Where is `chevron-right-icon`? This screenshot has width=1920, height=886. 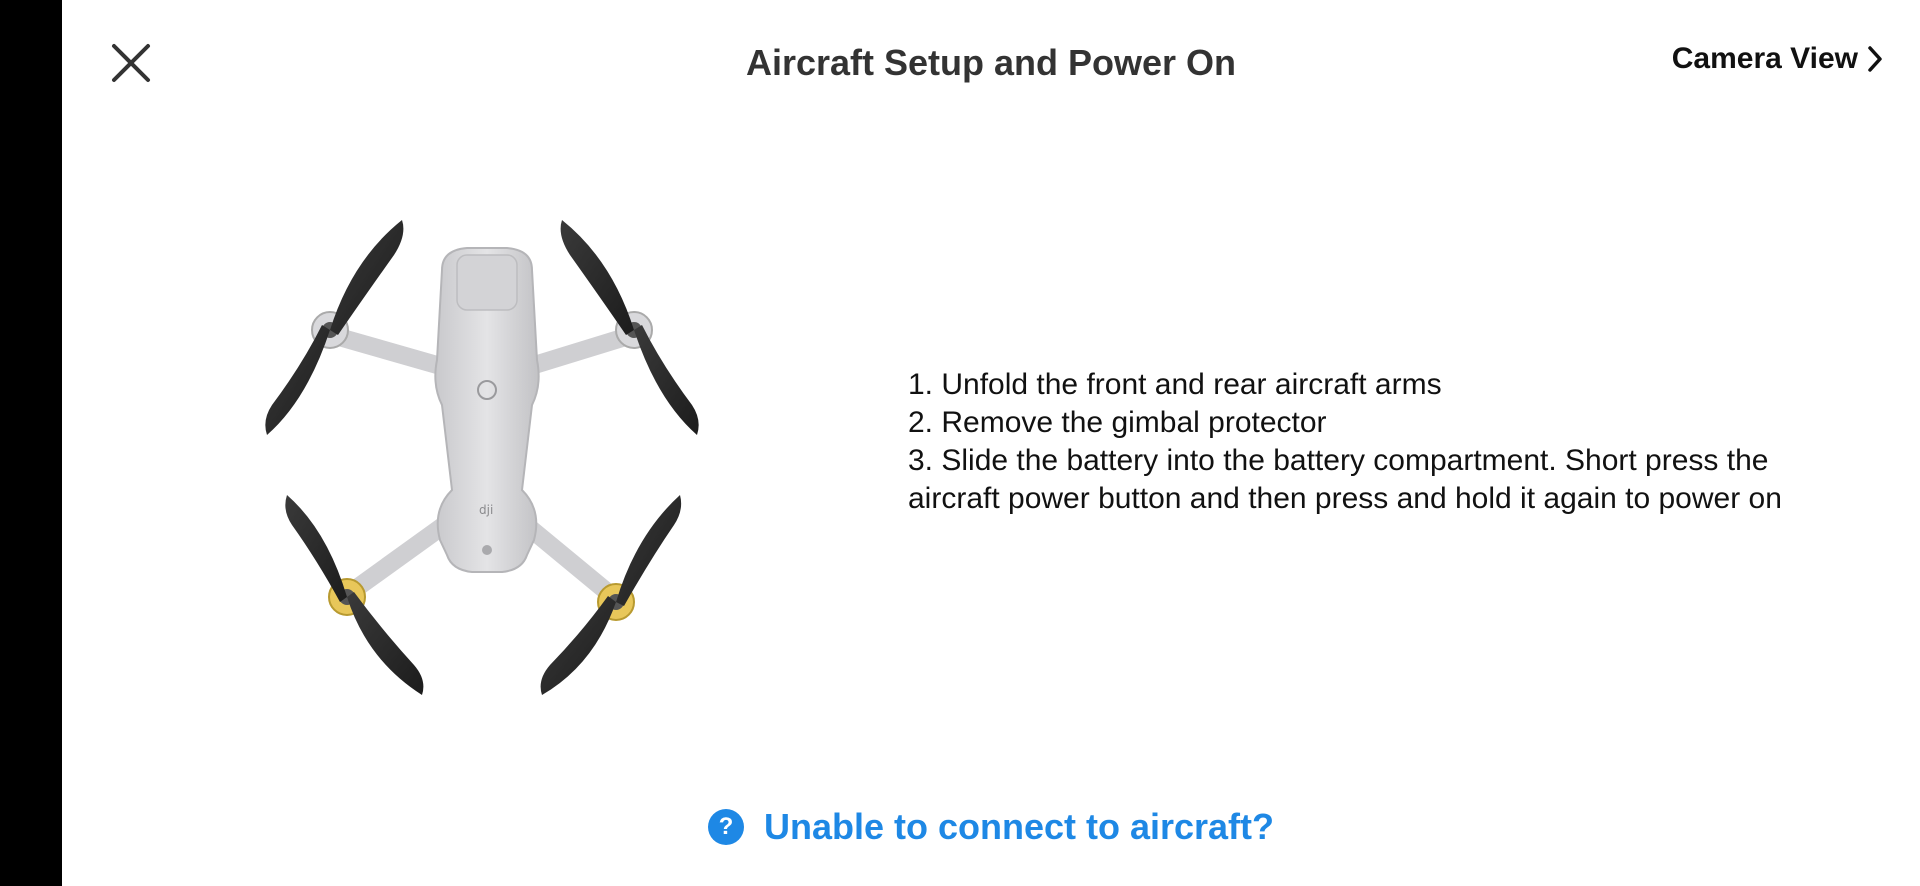
chevron-right-icon is located at coordinates (1875, 59).